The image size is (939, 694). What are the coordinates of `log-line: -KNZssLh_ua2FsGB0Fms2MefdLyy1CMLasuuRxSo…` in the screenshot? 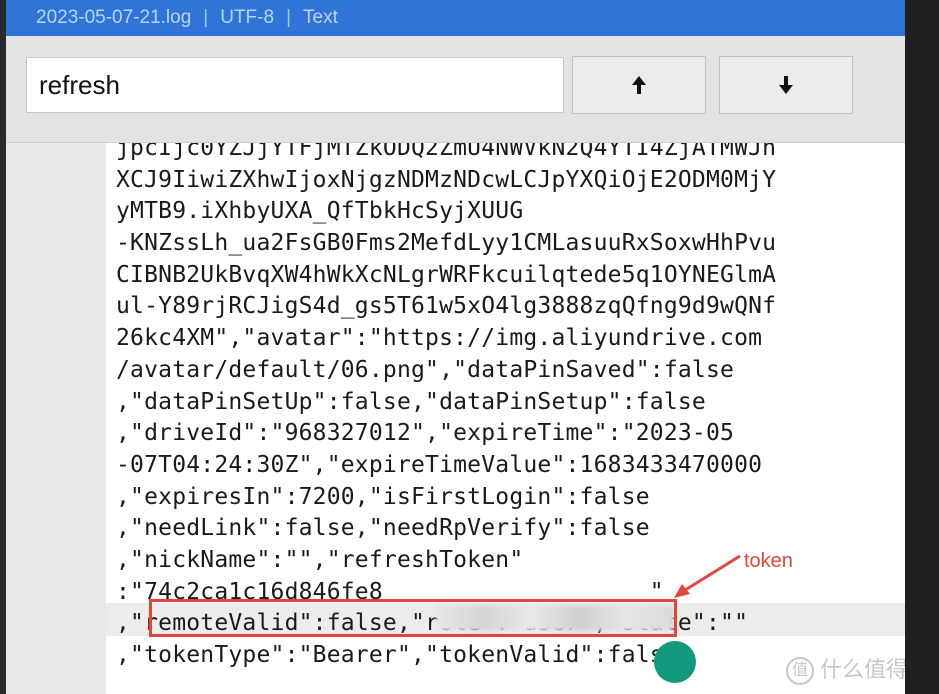 It's located at (446, 243).